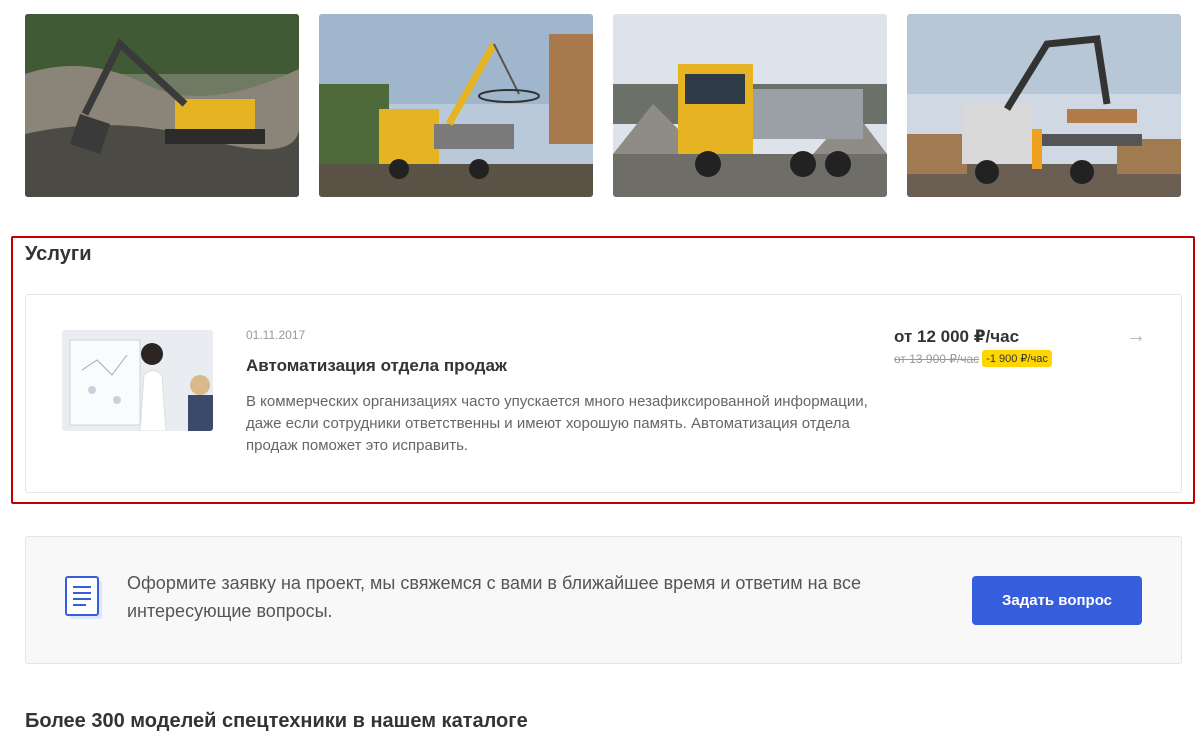  What do you see at coordinates (276, 335) in the screenshot?
I see `service-date: 01.11.2017` at bounding box center [276, 335].